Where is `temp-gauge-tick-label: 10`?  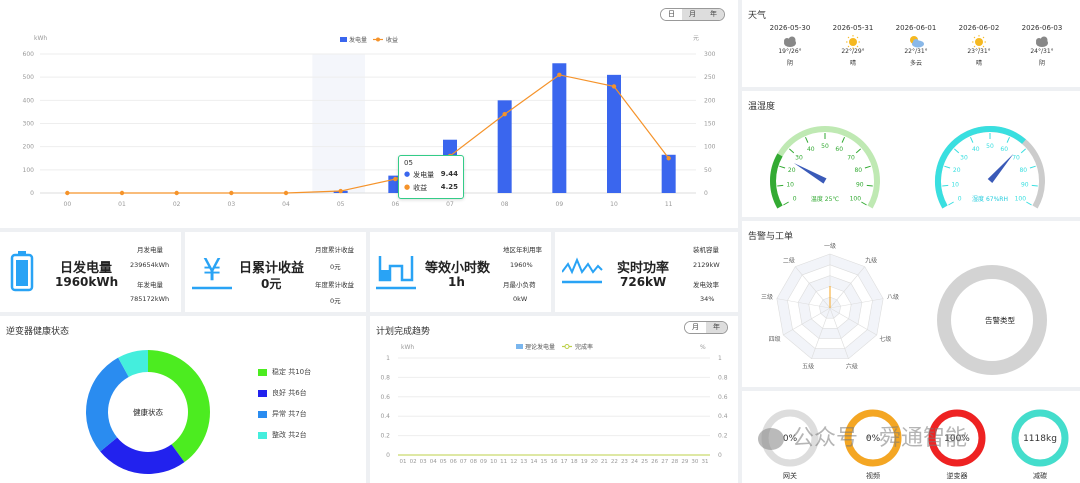 temp-gauge-tick-label: 10 is located at coordinates (790, 185).